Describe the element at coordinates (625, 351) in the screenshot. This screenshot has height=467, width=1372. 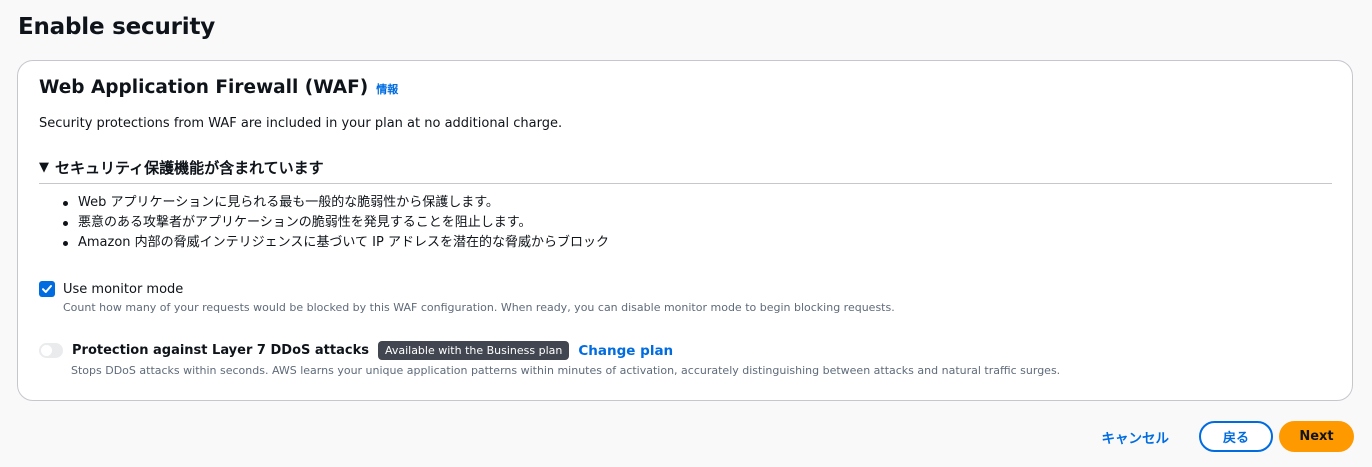
I see `change-plan-link: Change plan` at that location.